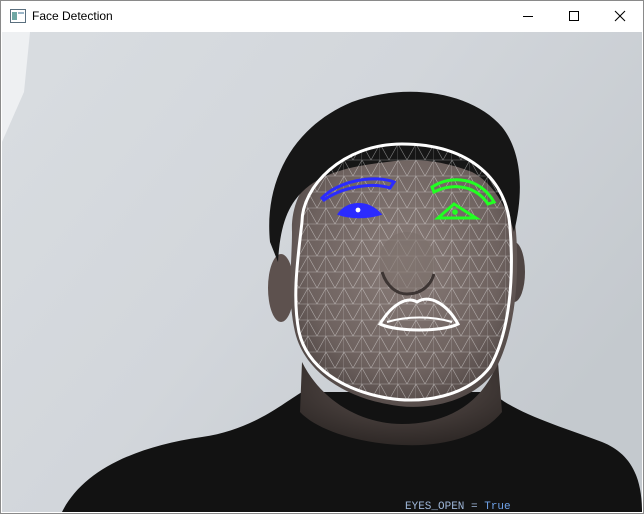 This screenshot has height=514, width=644. I want to click on code-fragment: EYES_OPEN =, so click(445, 507).